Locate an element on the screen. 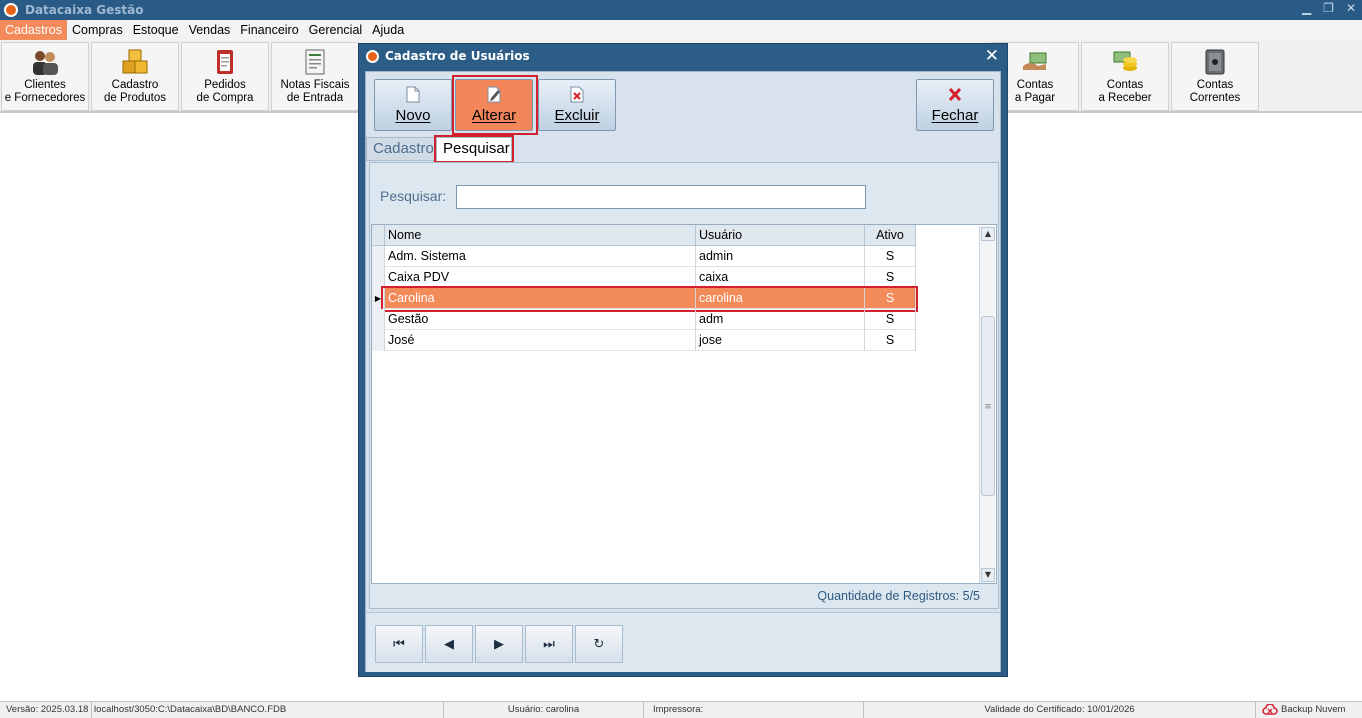  cloud-error-icon is located at coordinates (1270, 709).